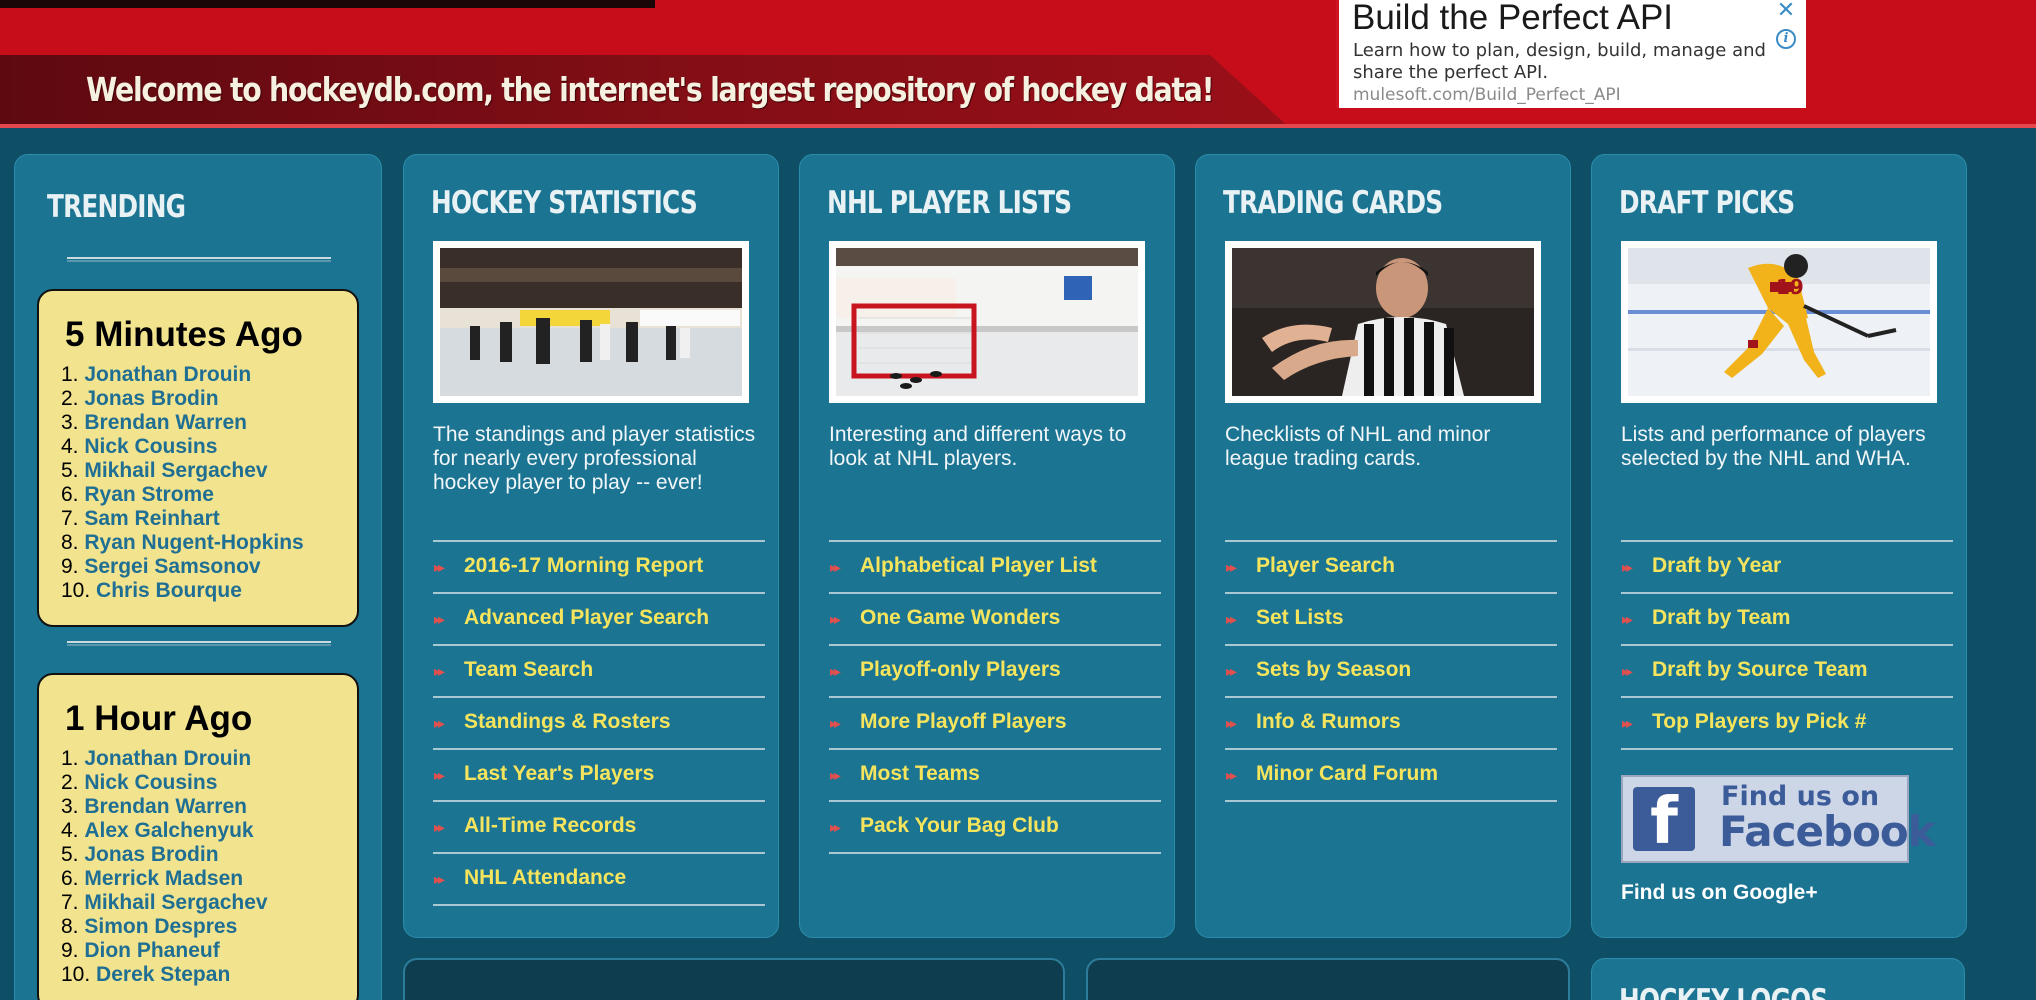  I want to click on section-link: Draft by Source Team, so click(1760, 670).